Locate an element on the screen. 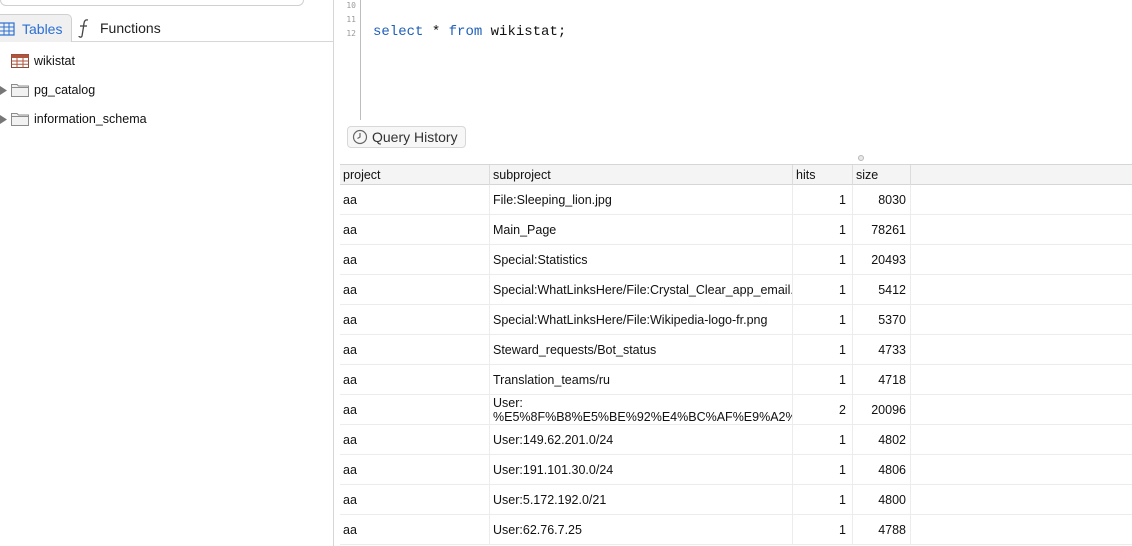 The width and height of the screenshot is (1132, 546). column-header-project: project is located at coordinates (415, 175).